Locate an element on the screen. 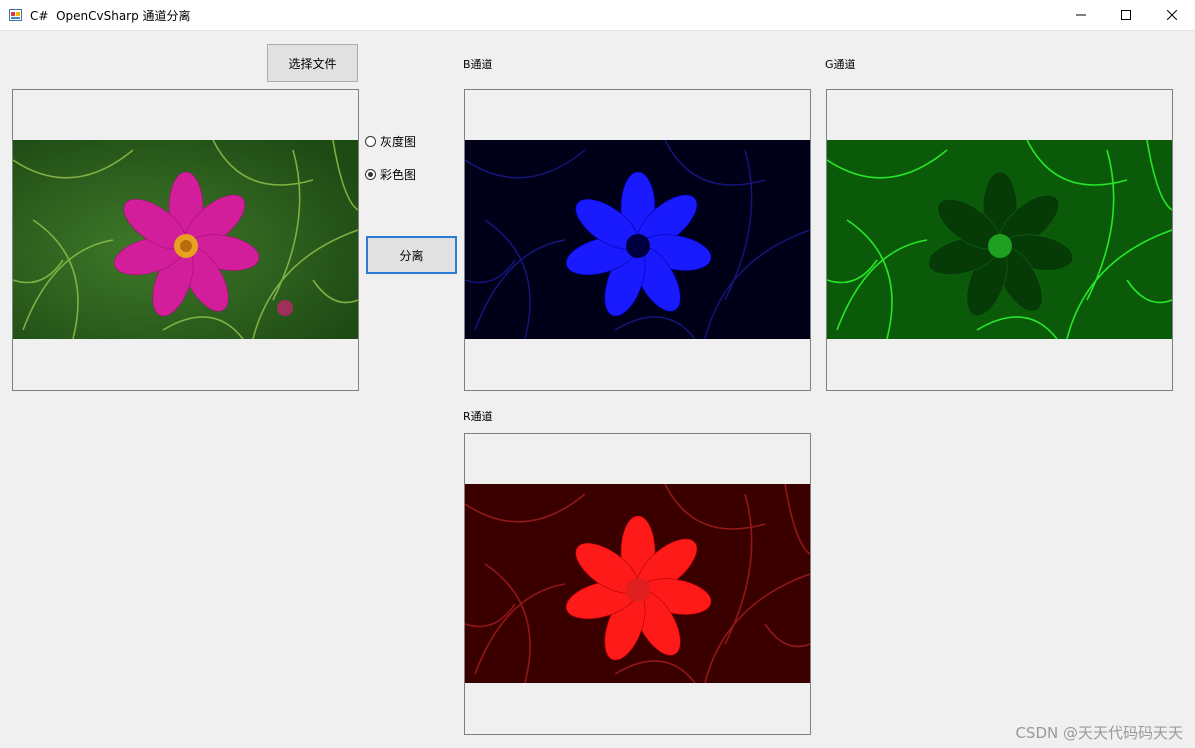 The image size is (1195, 748). g-channel-image-box is located at coordinates (999, 240).